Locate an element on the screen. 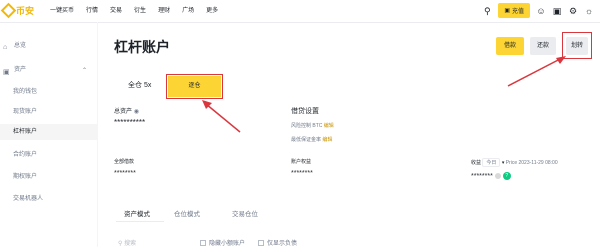 This screenshot has height=247, width=600. sidebar-item-options: 期权账户 is located at coordinates (48, 177).